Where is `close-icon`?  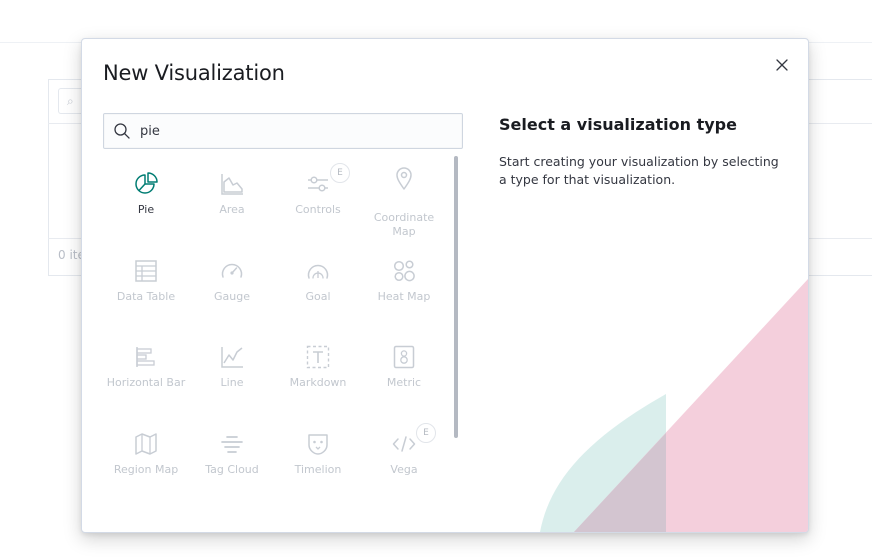
close-icon is located at coordinates (782, 65).